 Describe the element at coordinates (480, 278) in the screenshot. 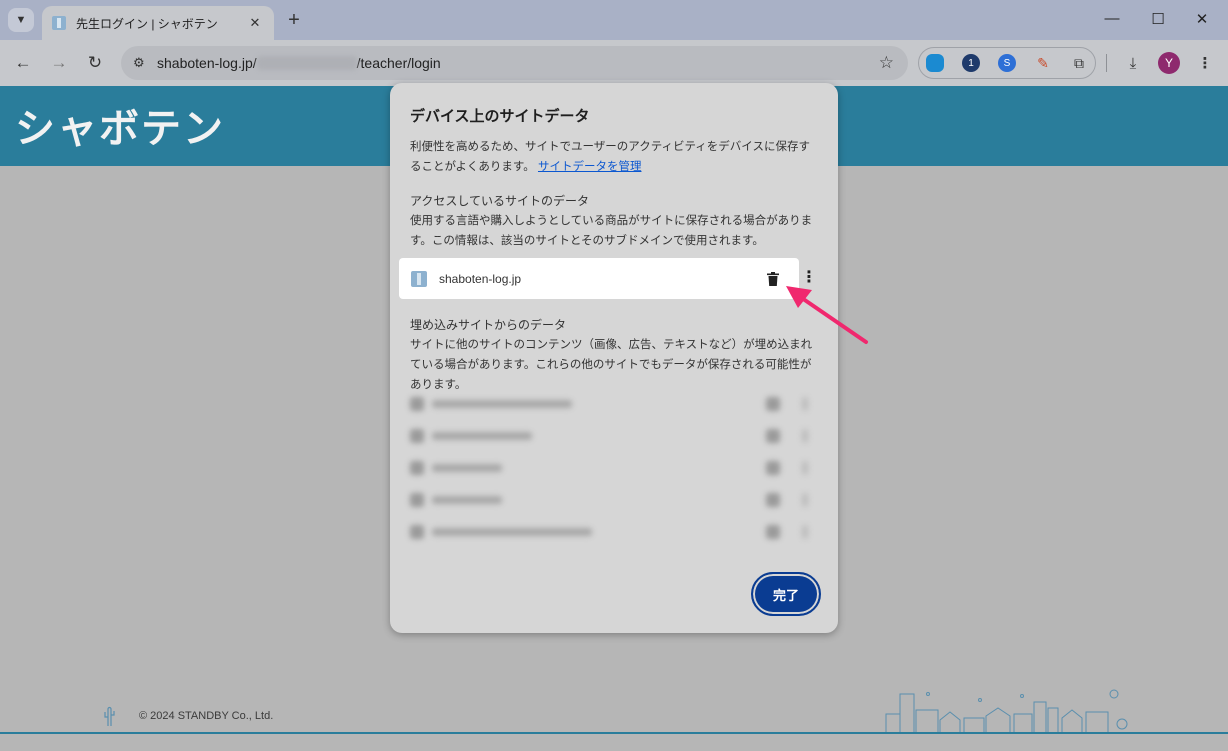

I see `site-name: shaboten-log.jp` at that location.